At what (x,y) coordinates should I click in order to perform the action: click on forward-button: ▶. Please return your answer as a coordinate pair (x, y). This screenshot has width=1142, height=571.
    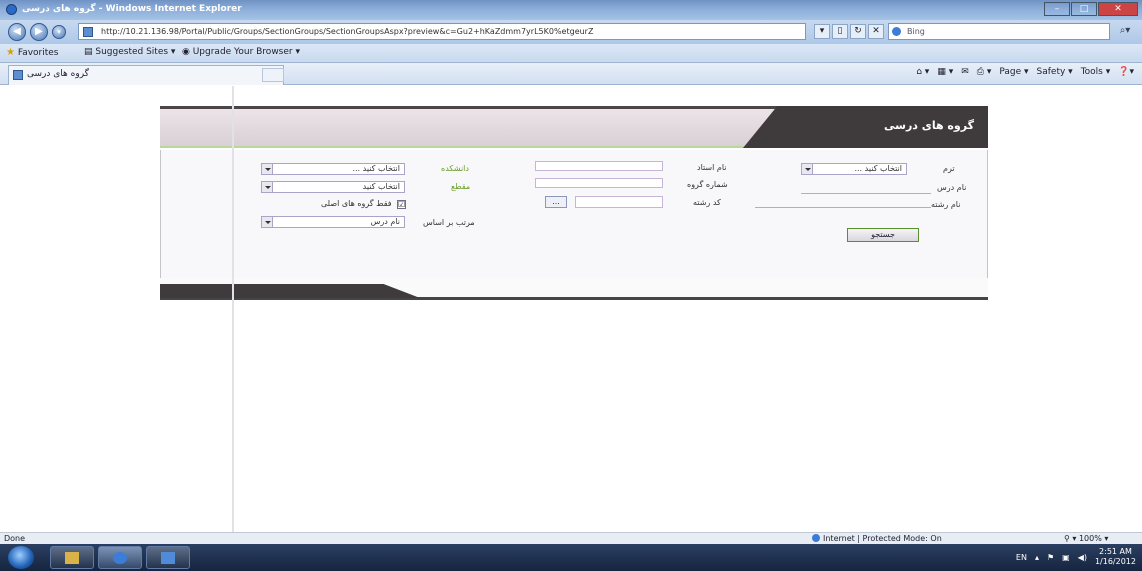
    Looking at the image, I should click on (39, 32).